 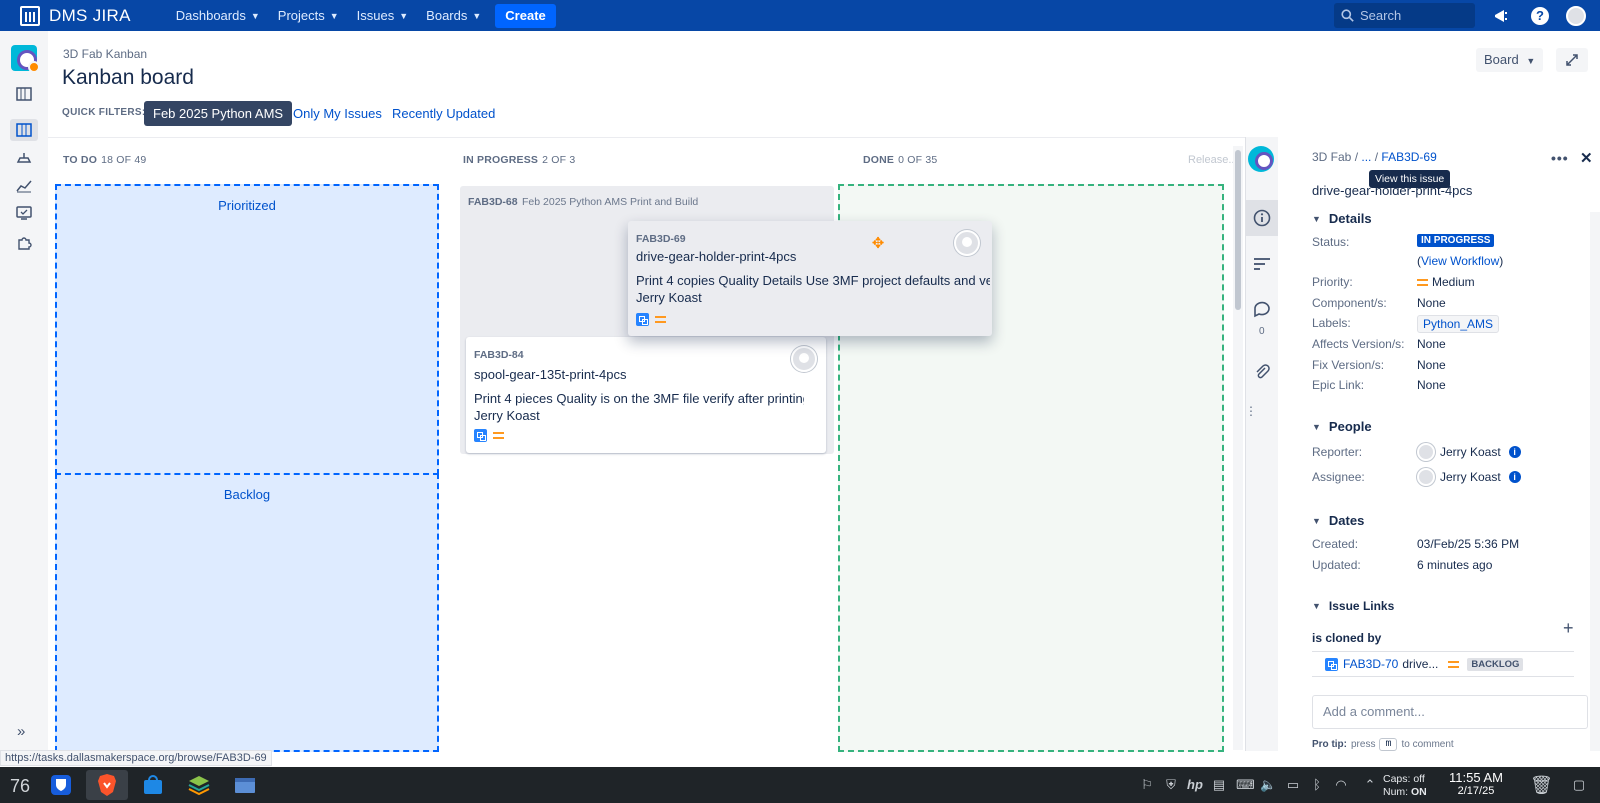 I want to click on attachment-icon, so click(x=1262, y=371).